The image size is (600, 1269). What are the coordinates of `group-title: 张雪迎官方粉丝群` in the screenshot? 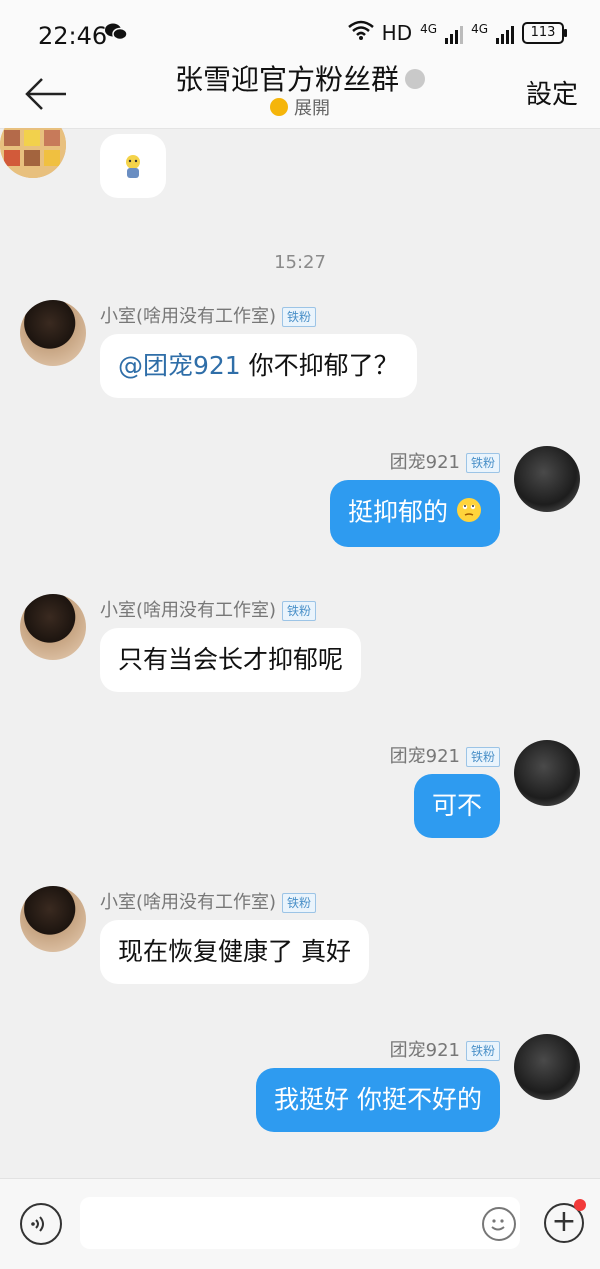 It's located at (300, 78).